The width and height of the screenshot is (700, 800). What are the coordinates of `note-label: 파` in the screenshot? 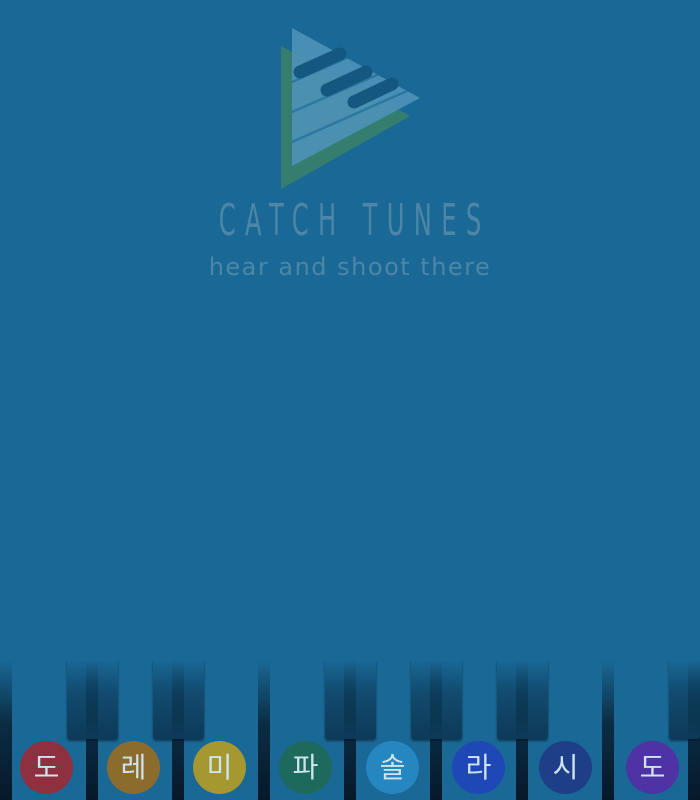 It's located at (305, 767).